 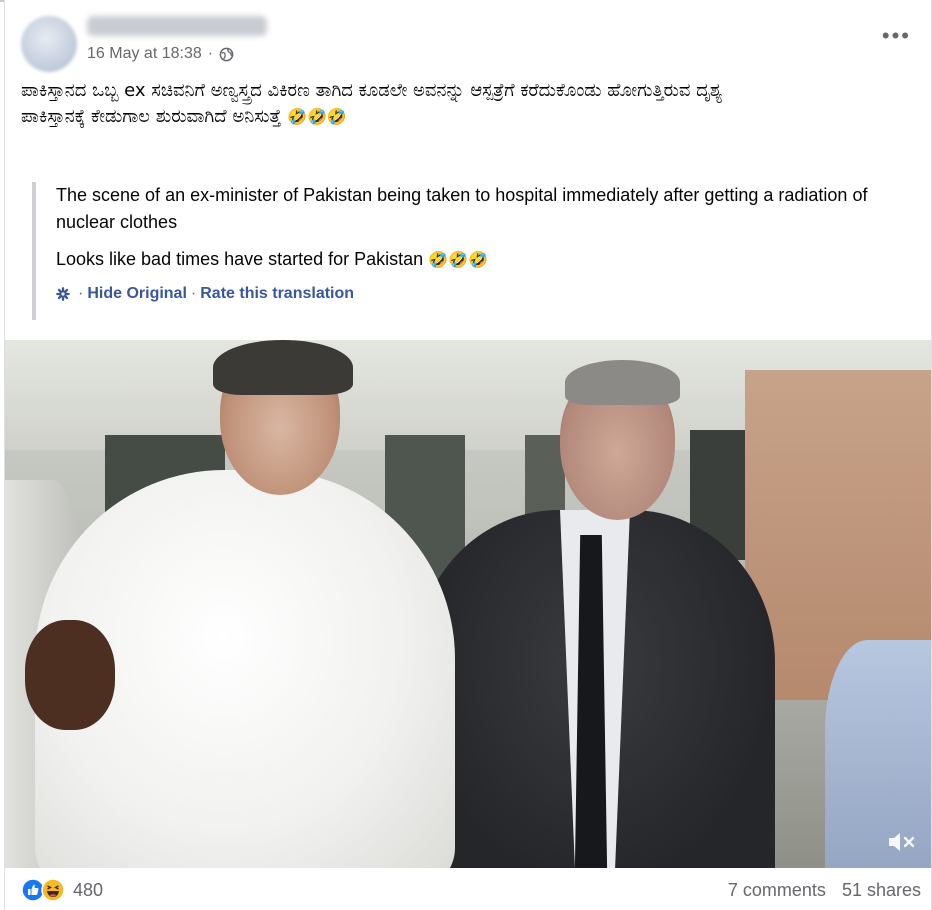 What do you see at coordinates (458, 260) in the screenshot?
I see `translation-emoji-group: 🤣🤣🤣` at bounding box center [458, 260].